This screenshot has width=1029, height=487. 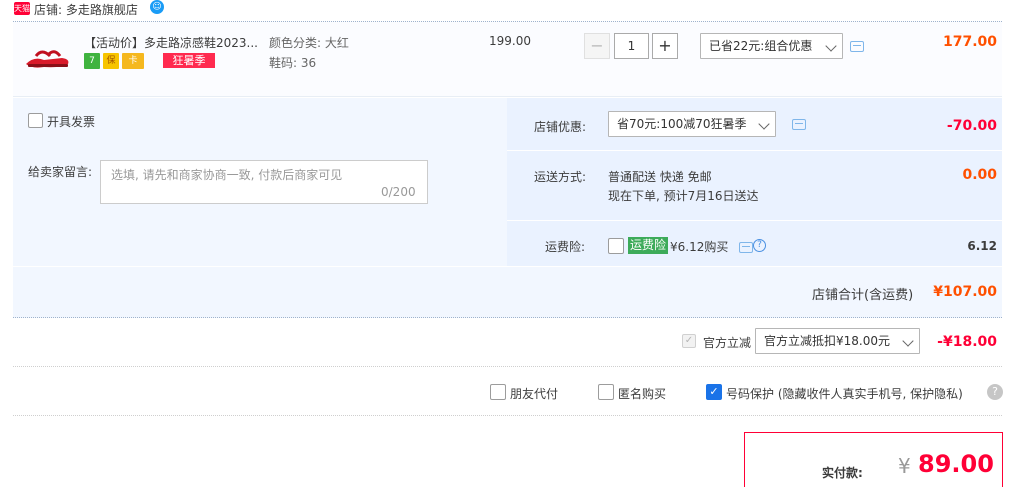 What do you see at coordinates (111, 61) in the screenshot?
I see `guarantee-icon: 保` at bounding box center [111, 61].